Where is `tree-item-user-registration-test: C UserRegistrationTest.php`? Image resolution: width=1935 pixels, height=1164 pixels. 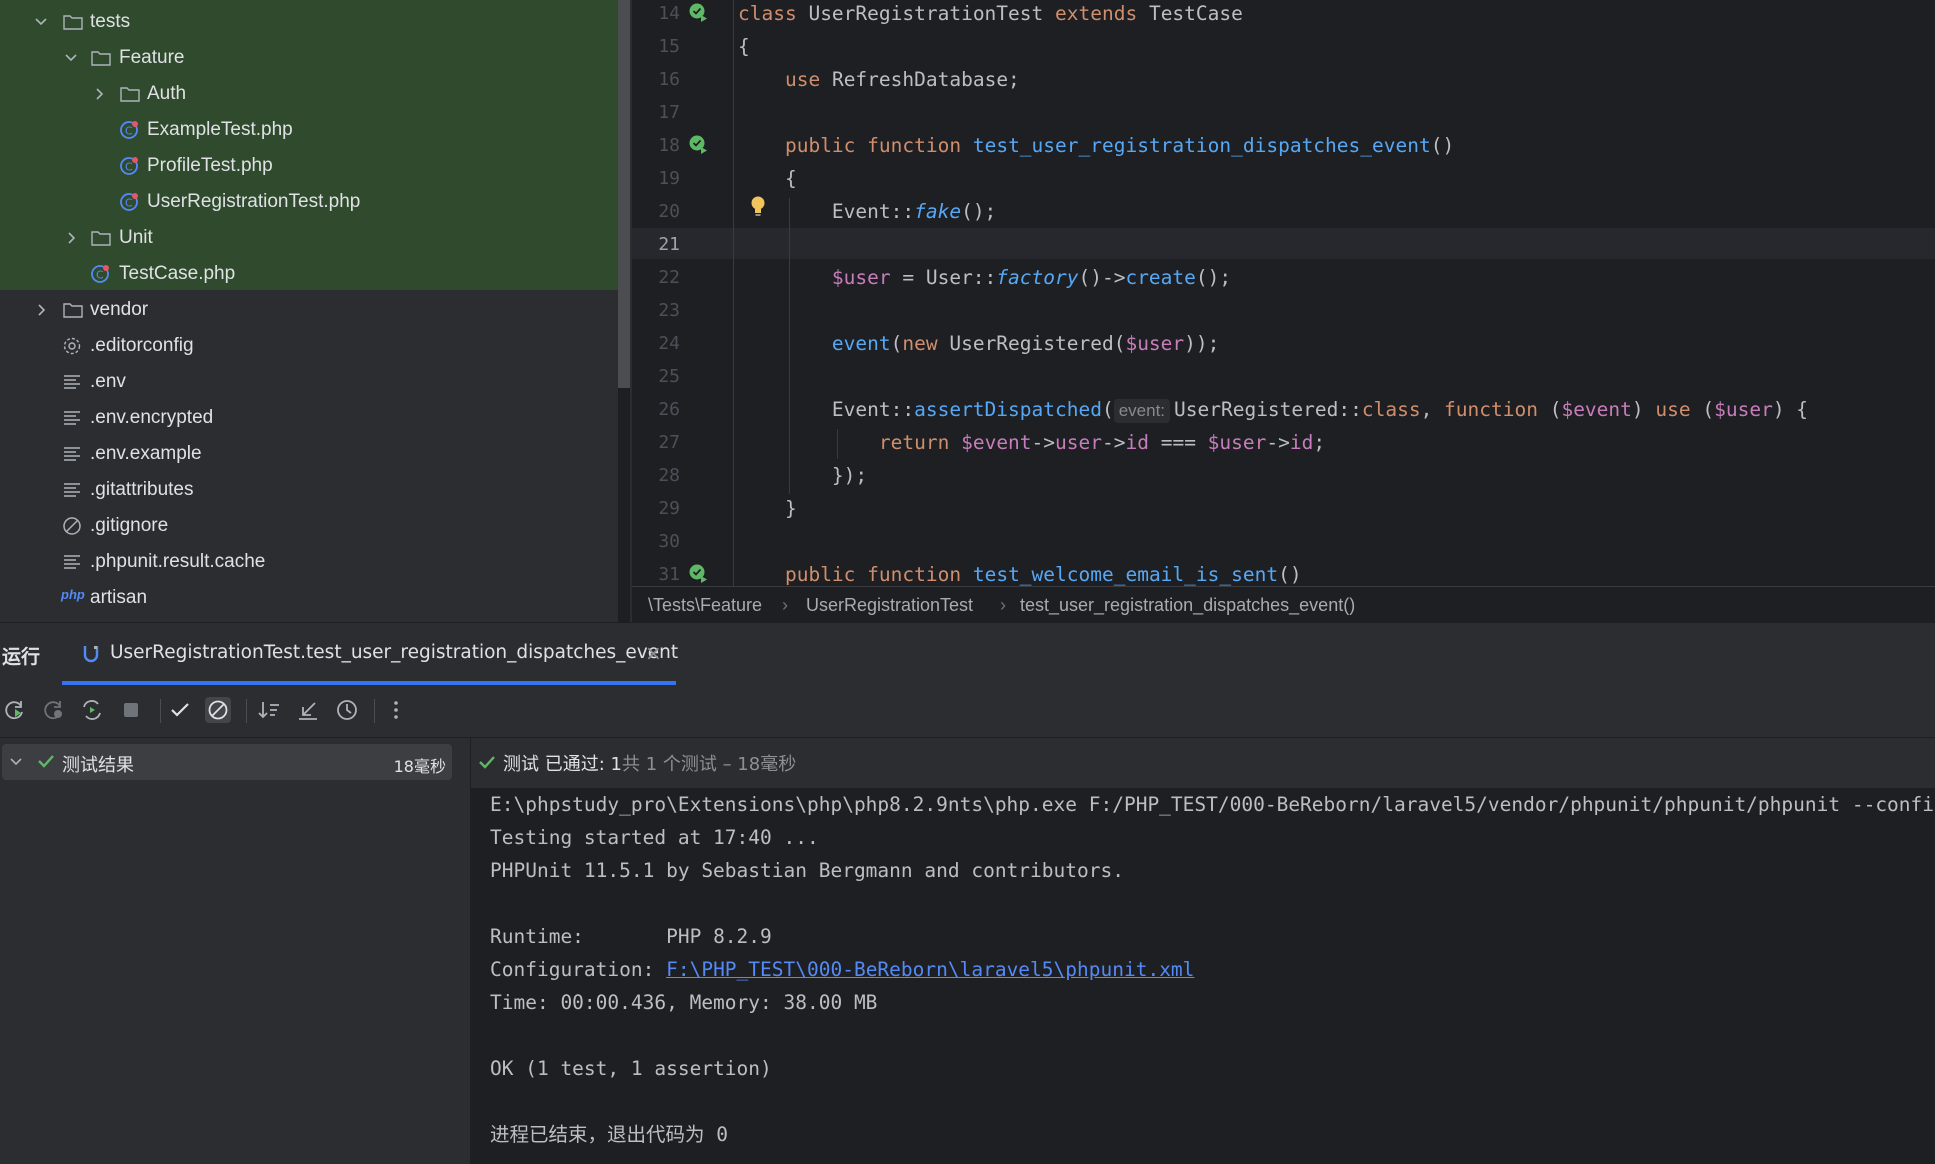
tree-item-user-registration-test: C UserRegistrationTest.php is located at coordinates (309, 202).